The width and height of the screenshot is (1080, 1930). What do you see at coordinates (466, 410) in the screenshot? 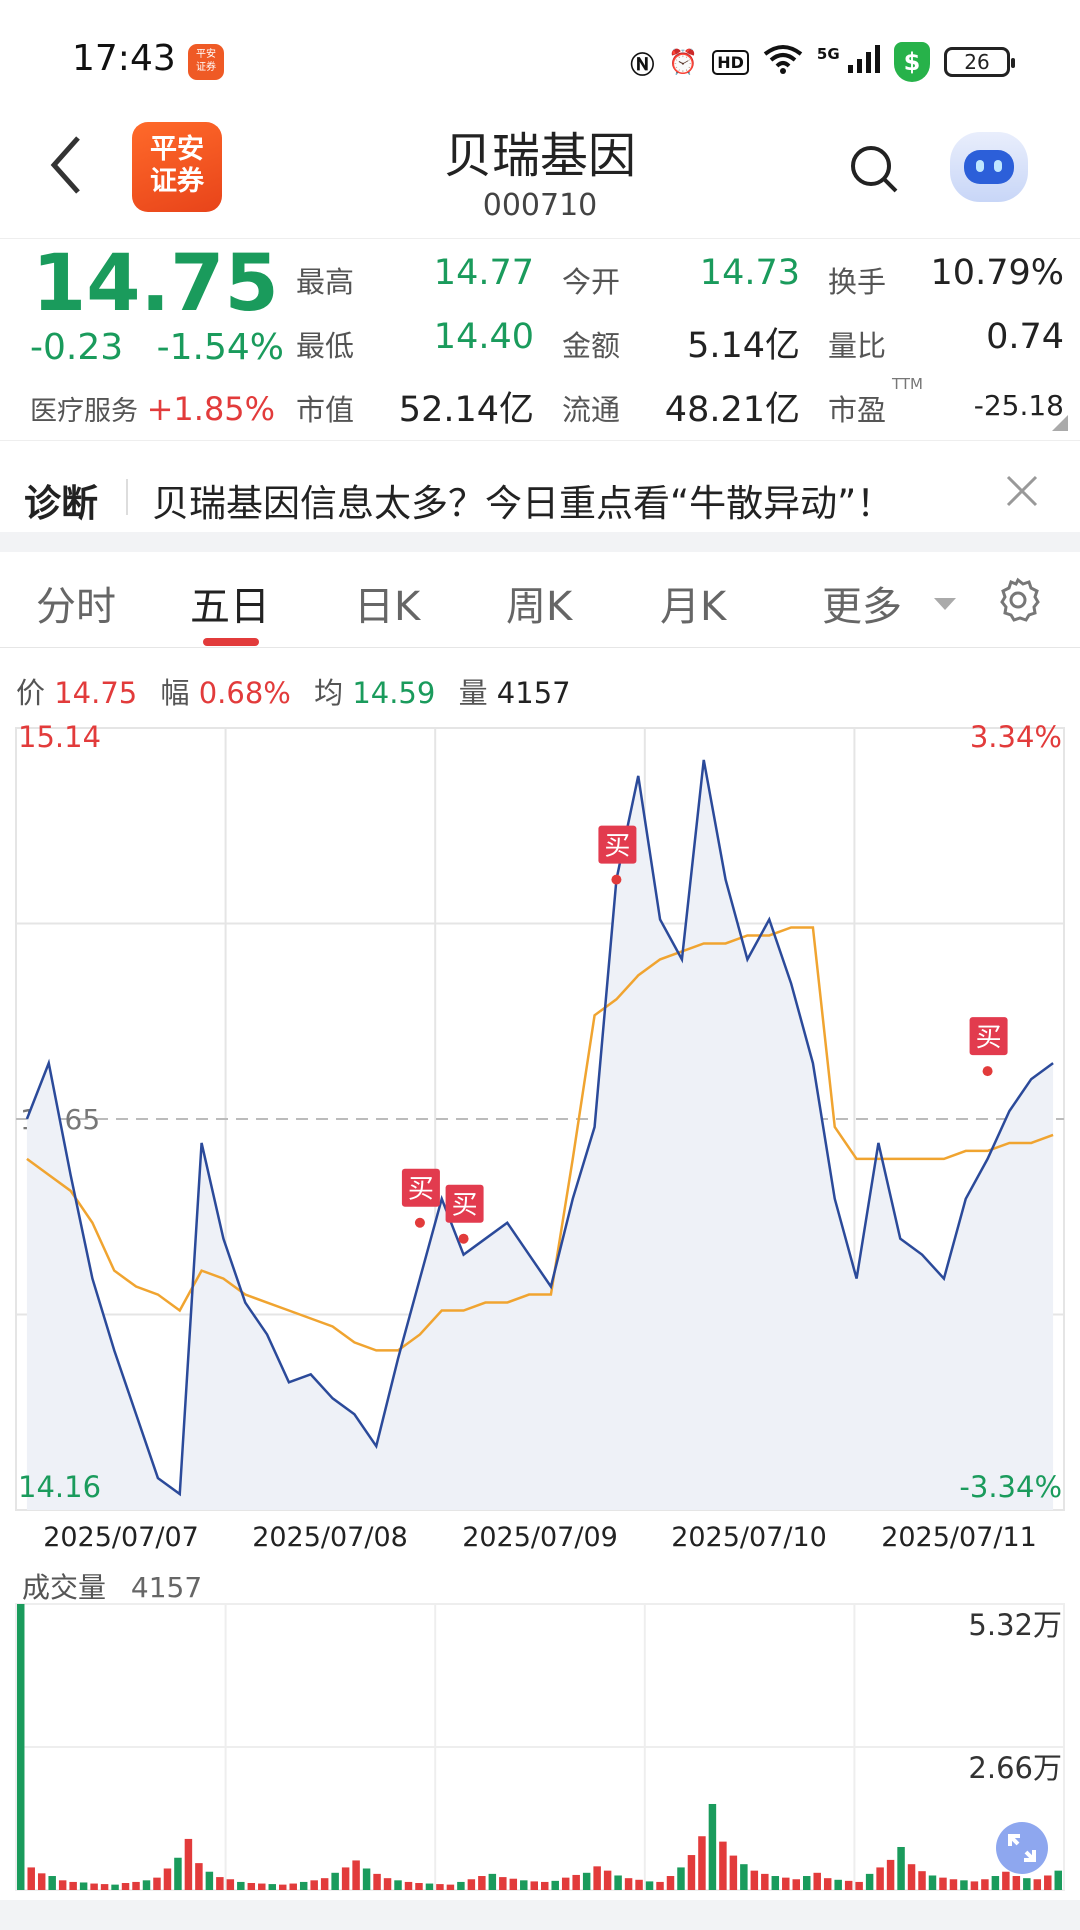
I see `field-value-market-cap: 52.14亿` at bounding box center [466, 410].